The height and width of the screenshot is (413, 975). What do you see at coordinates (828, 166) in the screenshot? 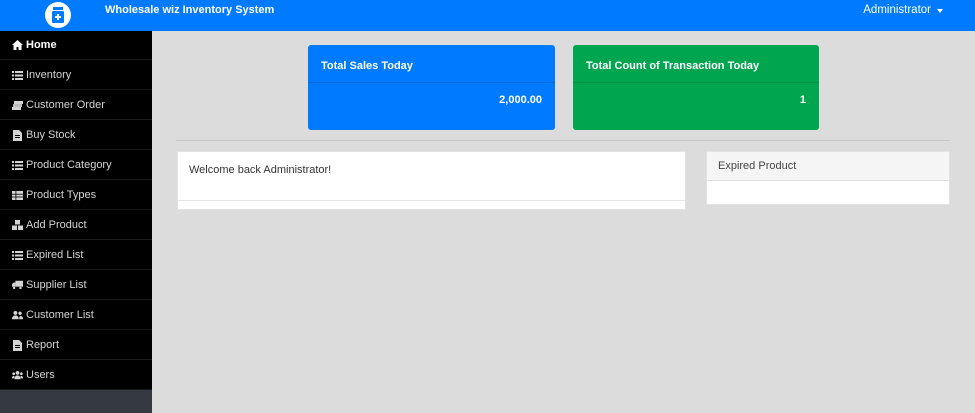
I see `panel-header: Expired Product` at bounding box center [828, 166].